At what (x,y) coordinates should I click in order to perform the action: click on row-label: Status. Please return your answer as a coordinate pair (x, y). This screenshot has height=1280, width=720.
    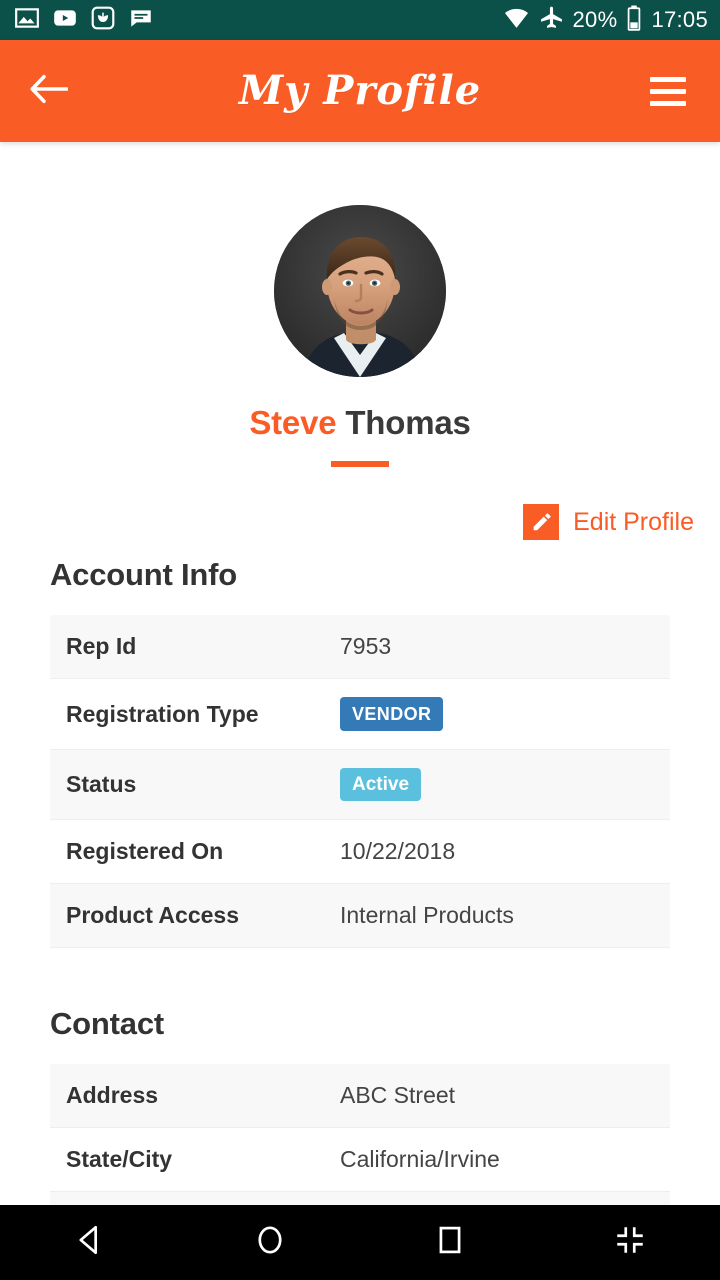
    Looking at the image, I should click on (101, 784).